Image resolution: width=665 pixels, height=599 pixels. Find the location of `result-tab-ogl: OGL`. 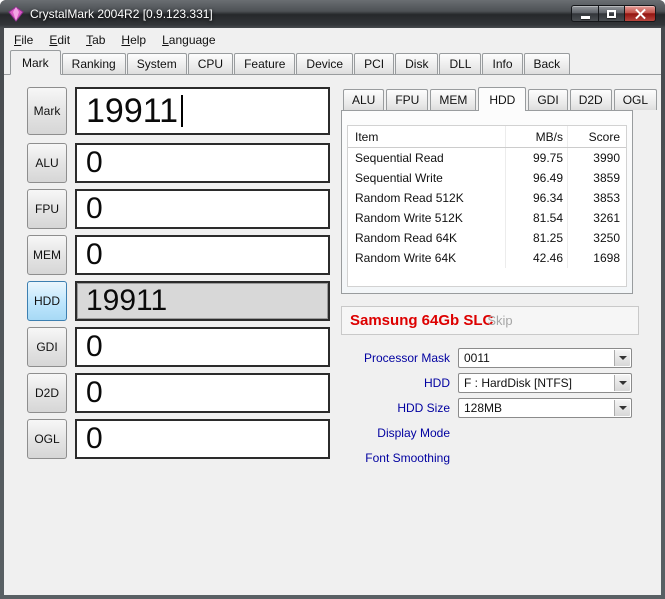

result-tab-ogl: OGL is located at coordinates (635, 99).